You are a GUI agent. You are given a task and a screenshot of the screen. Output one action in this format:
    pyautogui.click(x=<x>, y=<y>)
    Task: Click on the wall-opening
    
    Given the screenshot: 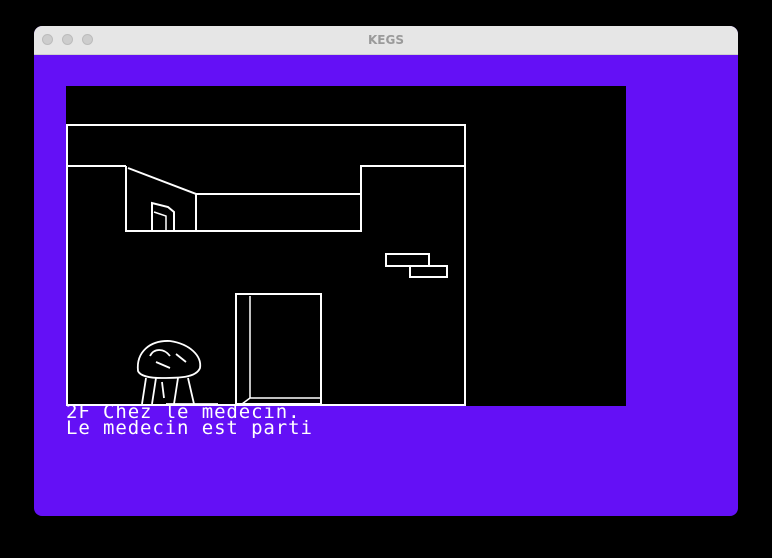 What is the action you would take?
    pyautogui.click(x=243, y=199)
    